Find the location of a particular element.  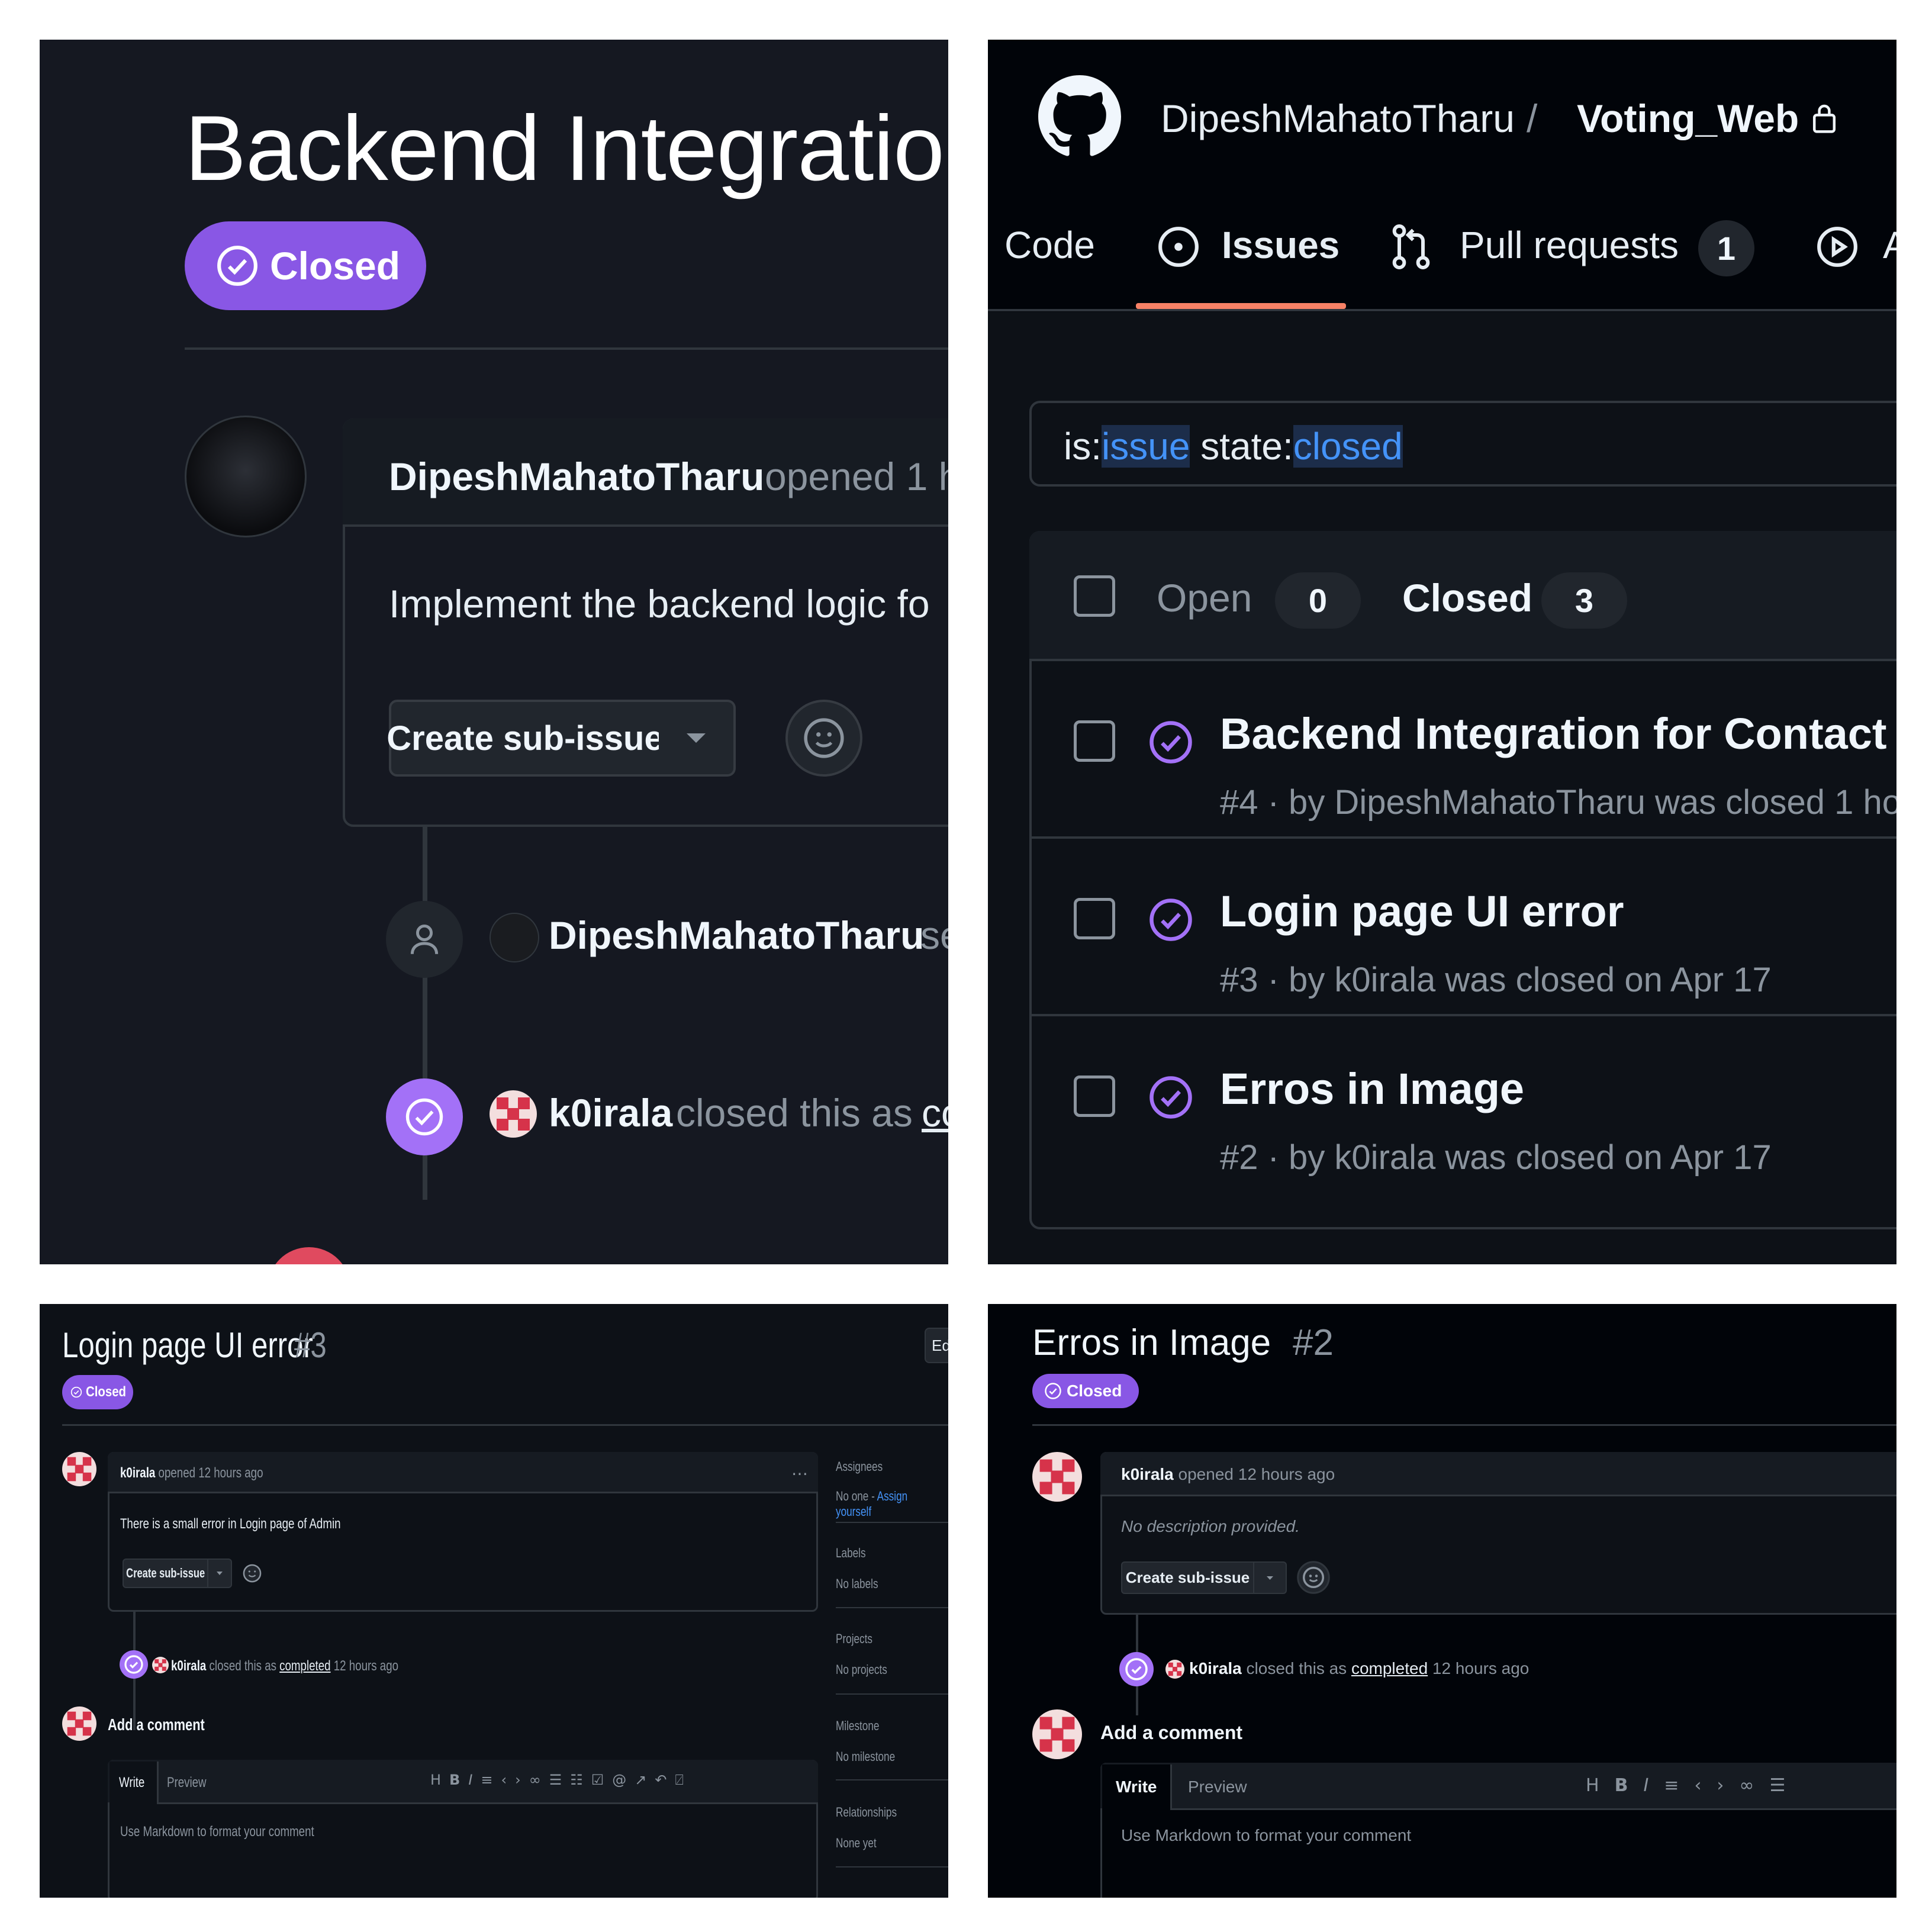

edit-button: Edi is located at coordinates (936, 1346).